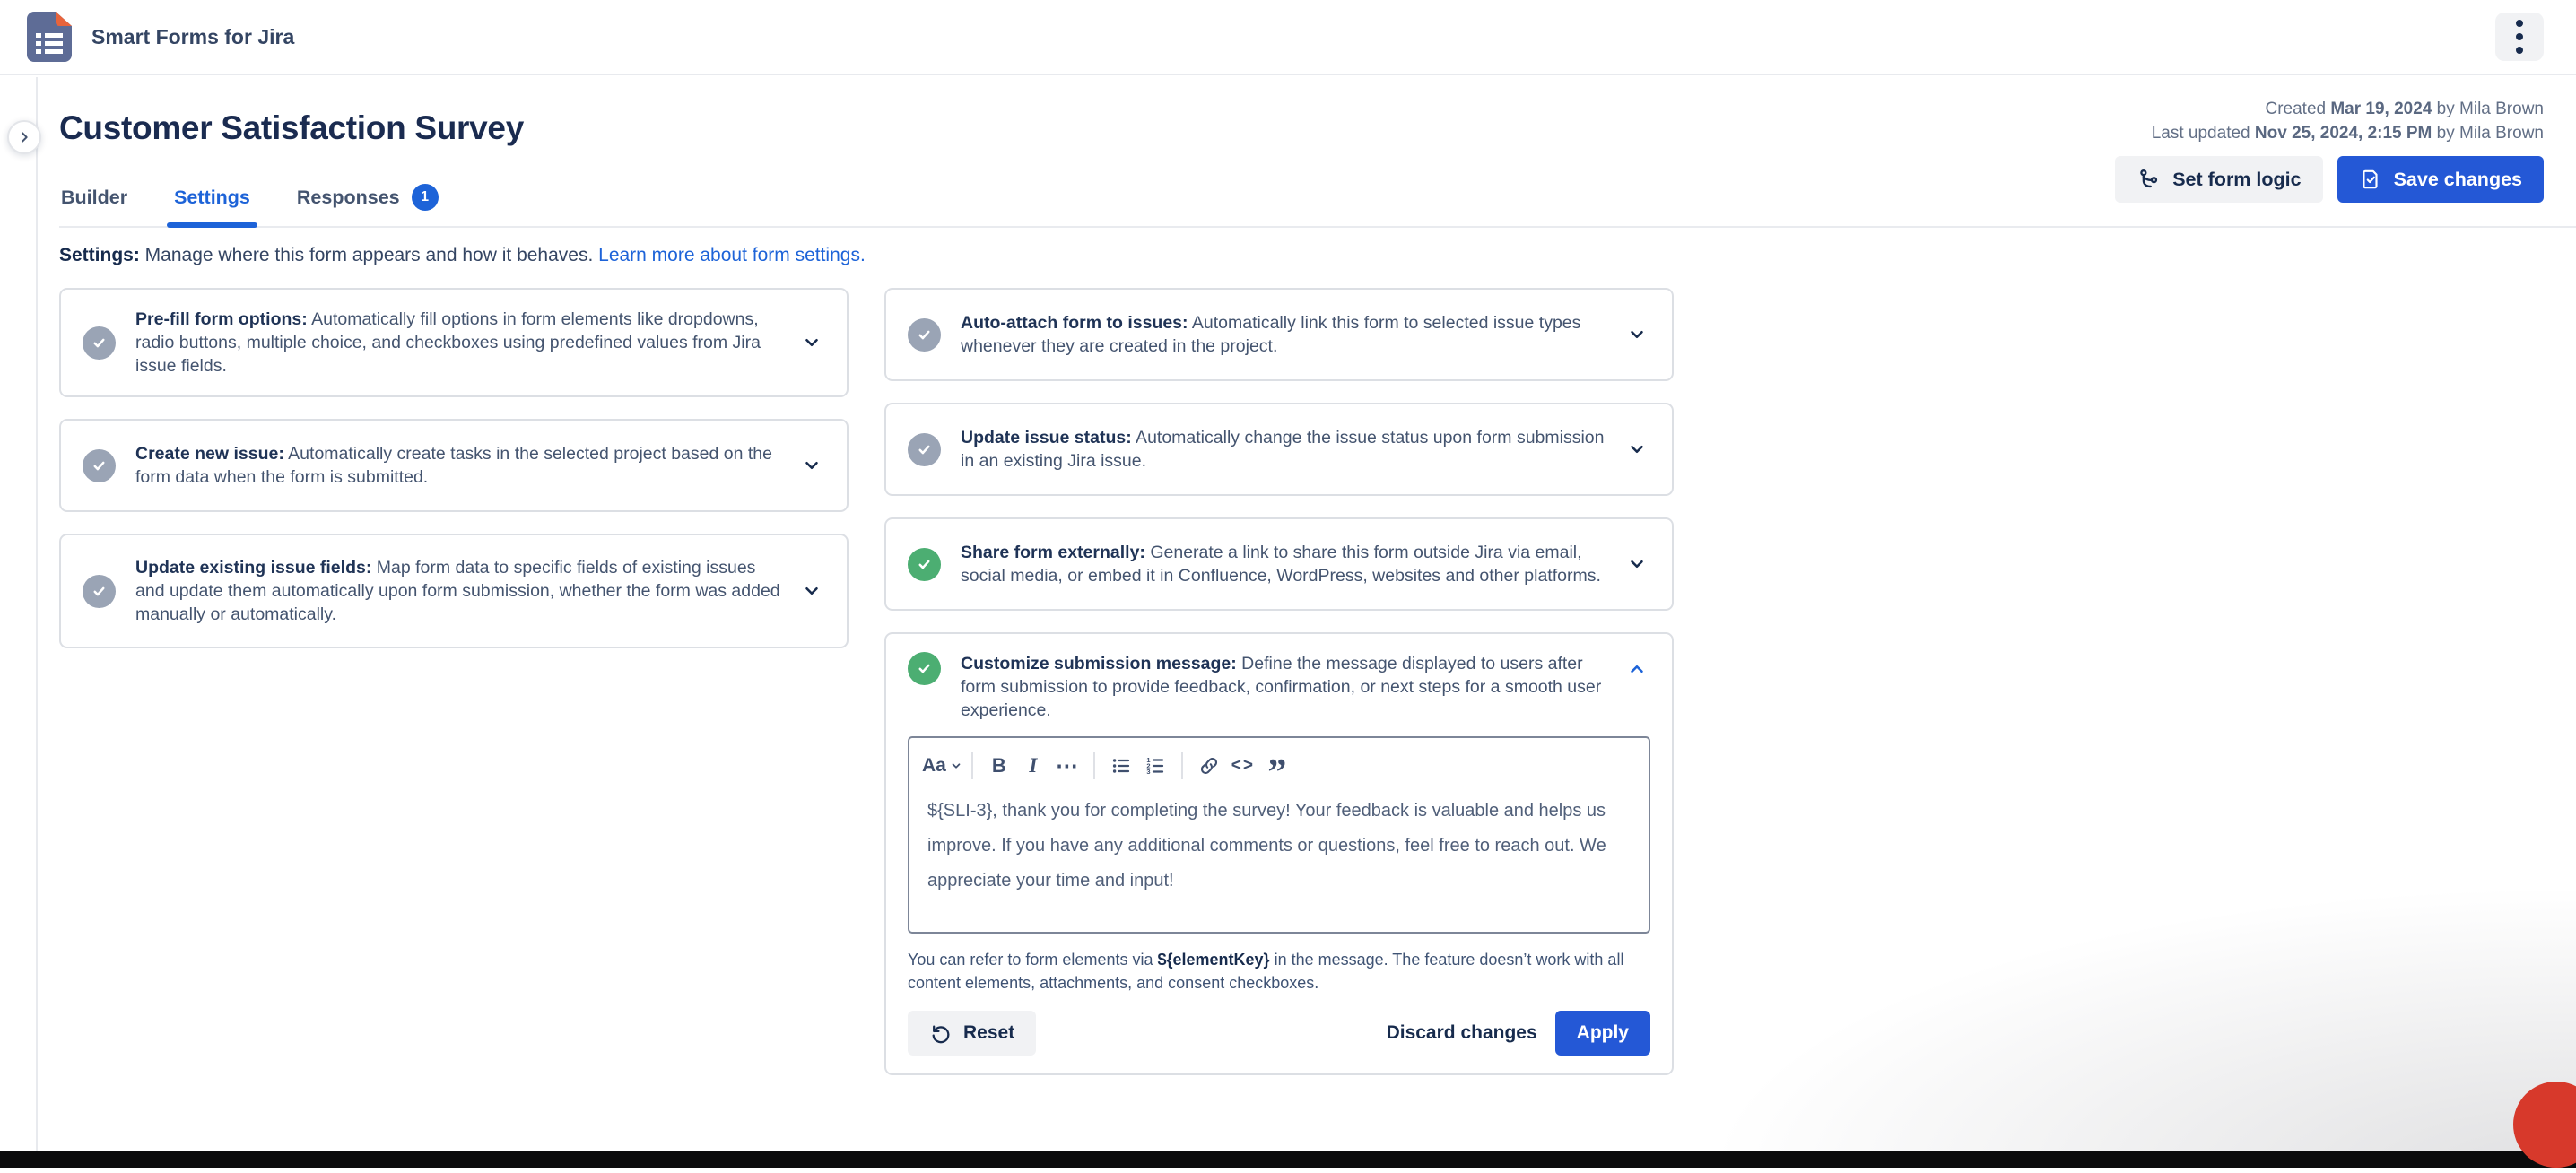 The height and width of the screenshot is (1173, 2576). What do you see at coordinates (1277, 771) in the screenshot?
I see `blockquote-button: ”` at bounding box center [1277, 771].